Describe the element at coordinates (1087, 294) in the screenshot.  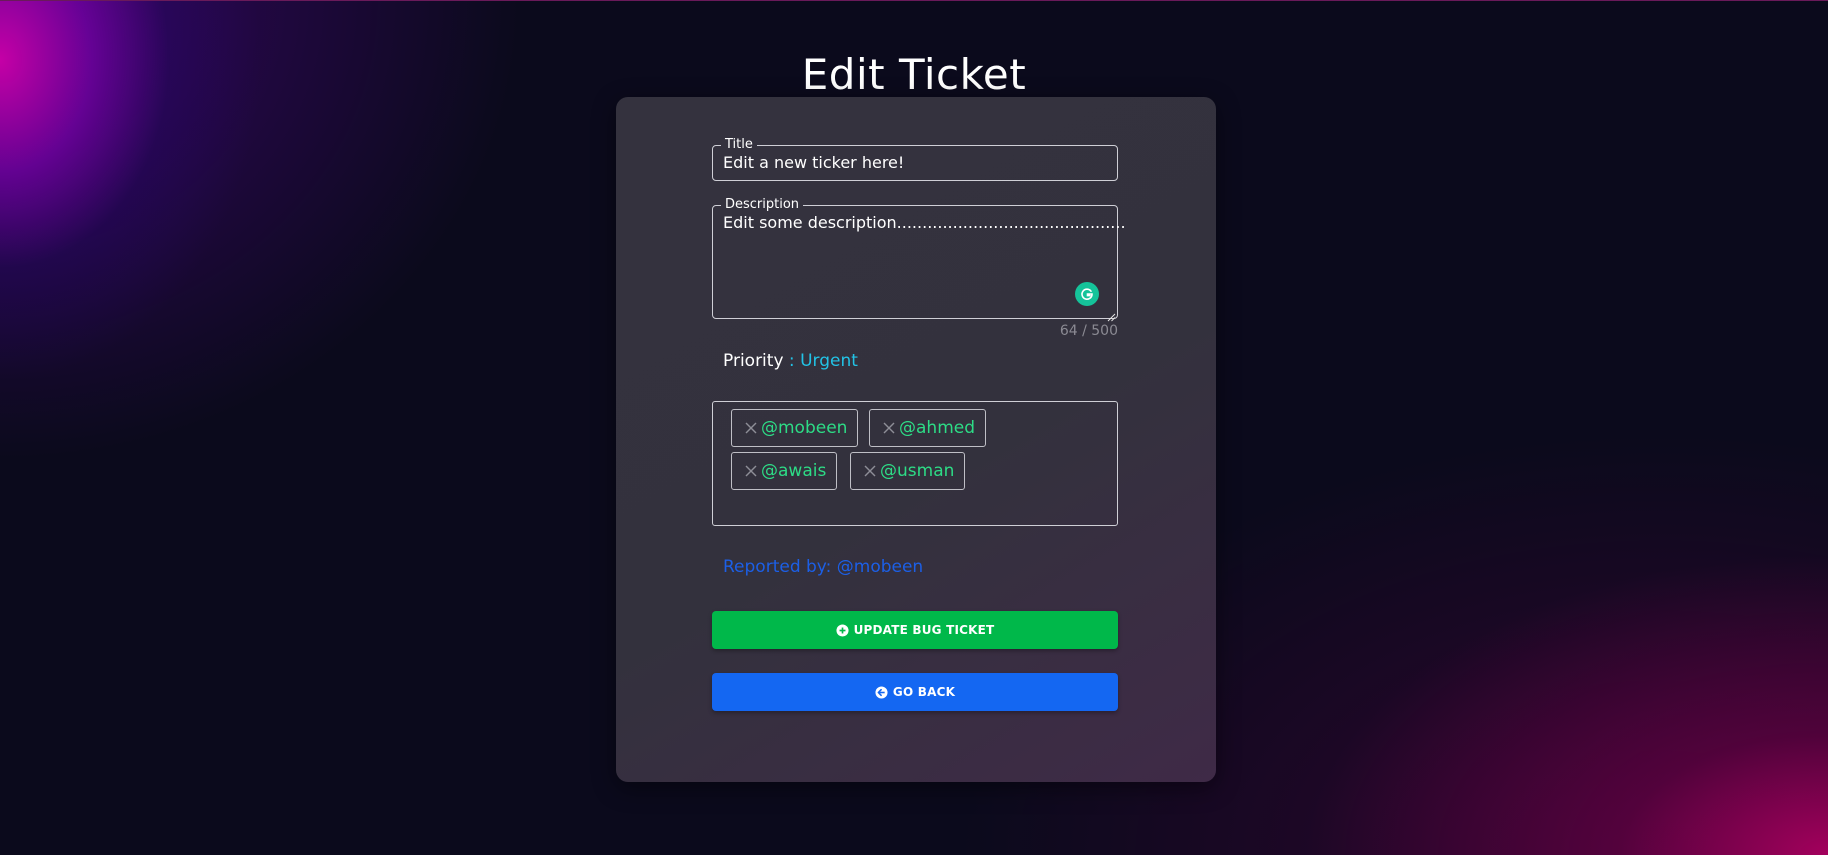
I see `grammarly-icon` at that location.